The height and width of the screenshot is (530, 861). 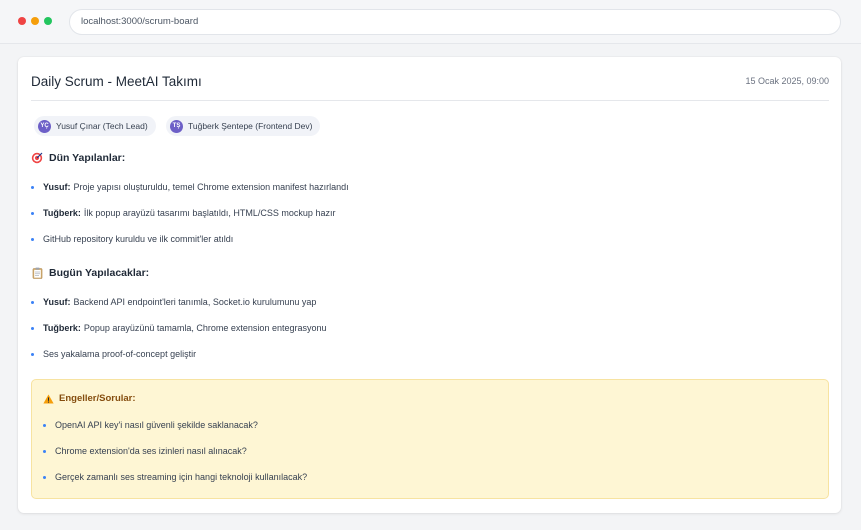 I want to click on blockers-heading: Engeller/Sorular:, so click(x=89, y=398).